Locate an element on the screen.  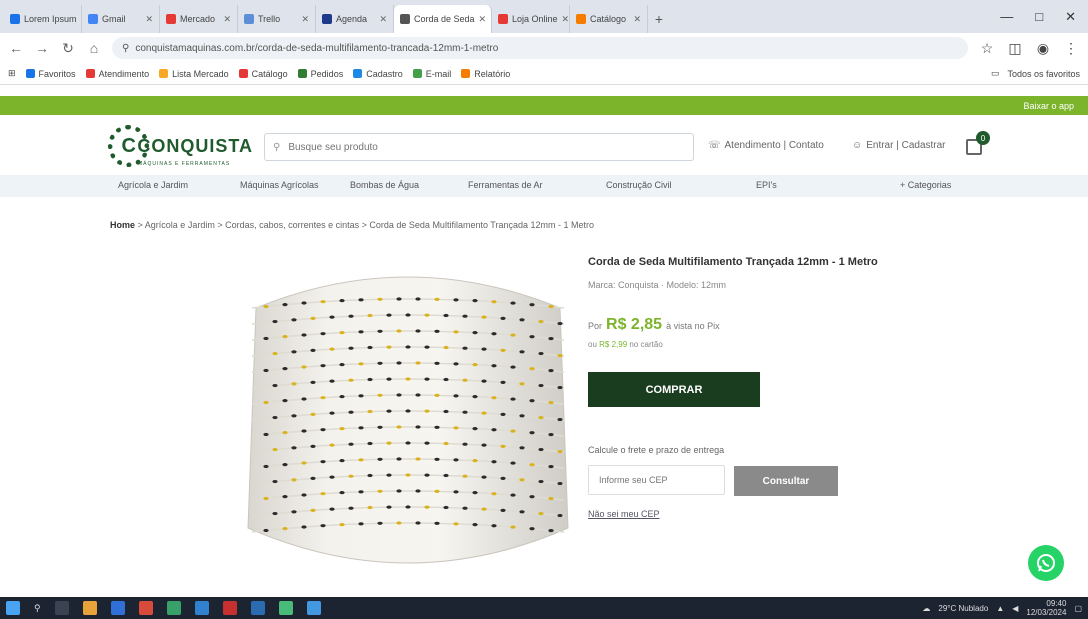
site-info-icon: ⚲ is located at coordinates (125, 48).